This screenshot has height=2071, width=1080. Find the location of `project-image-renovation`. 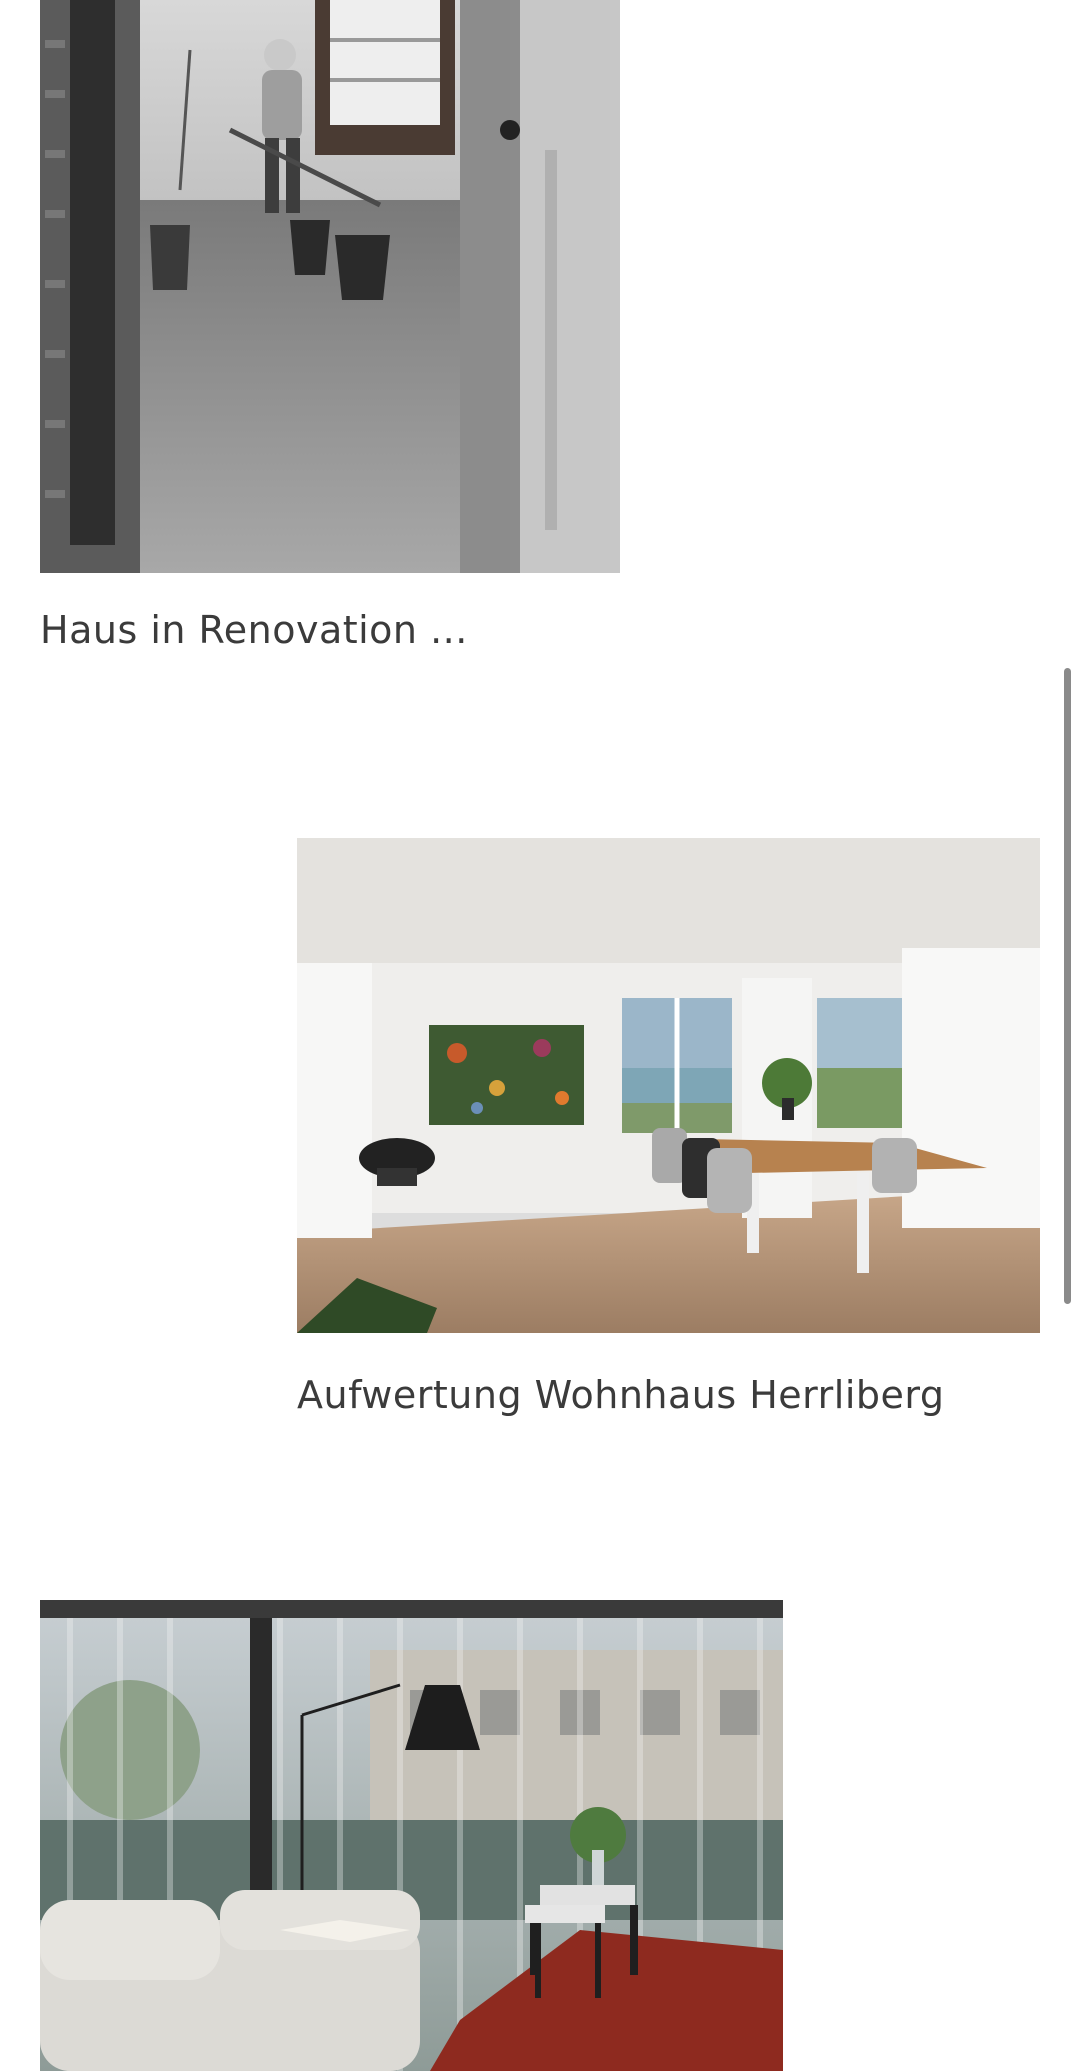

project-image-renovation is located at coordinates (330, 286).